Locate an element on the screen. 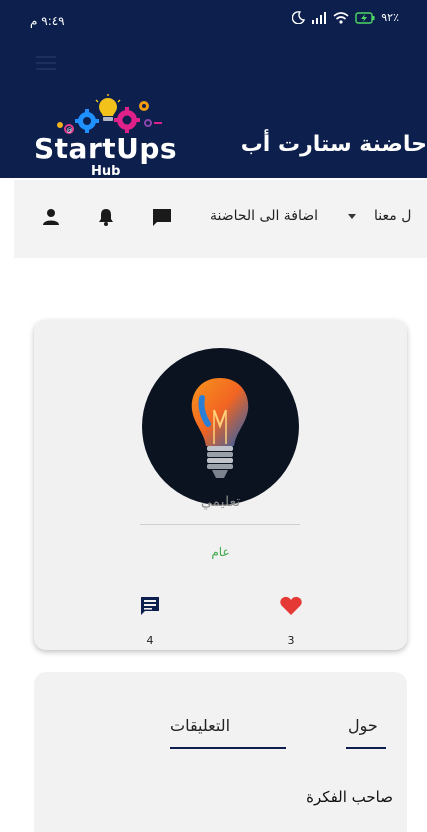  idea-avatar is located at coordinates (220, 426).